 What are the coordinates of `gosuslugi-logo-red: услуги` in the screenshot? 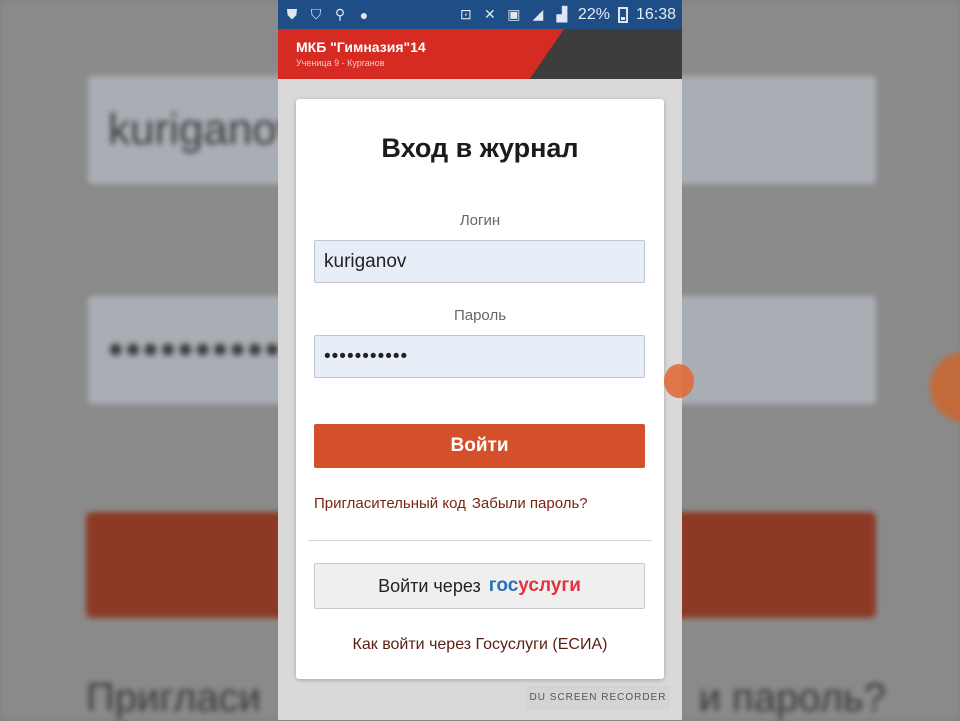 It's located at (549, 585).